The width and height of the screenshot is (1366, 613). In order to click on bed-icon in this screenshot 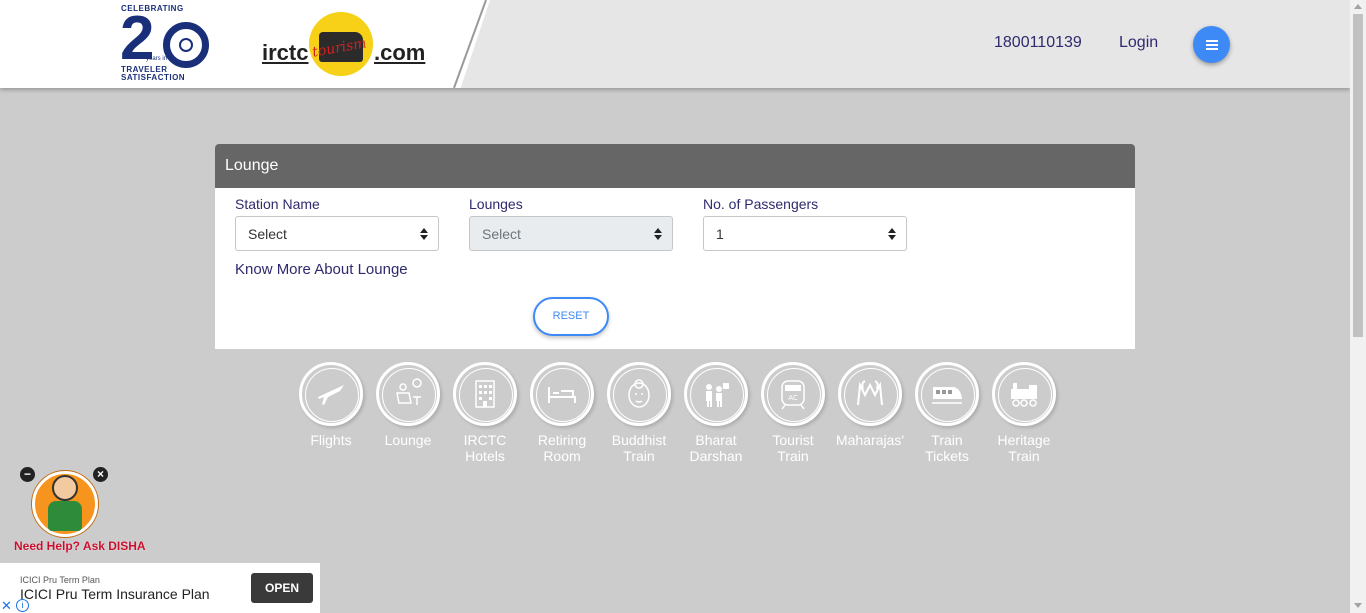, I will do `click(562, 394)`.